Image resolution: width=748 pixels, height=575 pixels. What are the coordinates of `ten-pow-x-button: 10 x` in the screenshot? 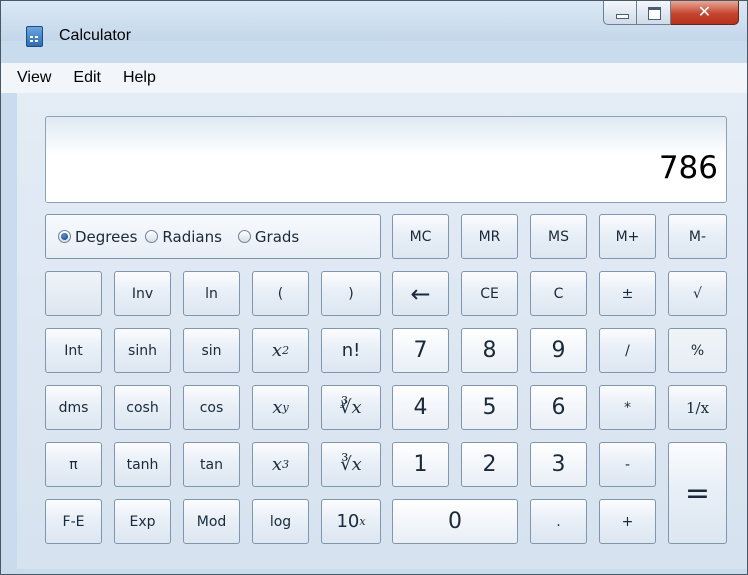 It's located at (351, 521).